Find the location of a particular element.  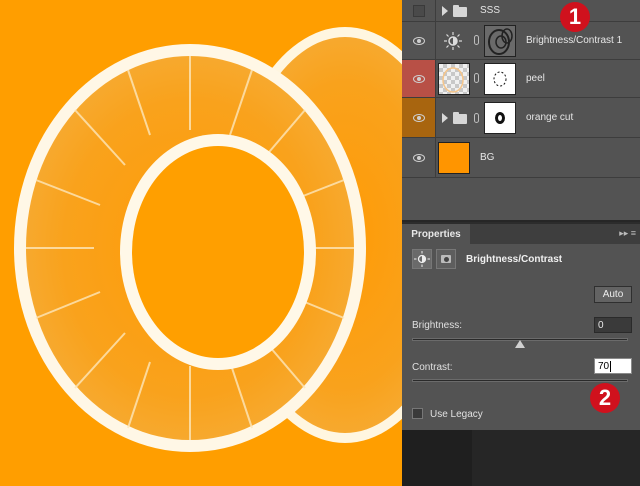

layer-name: SSS is located at coordinates (490, 10).